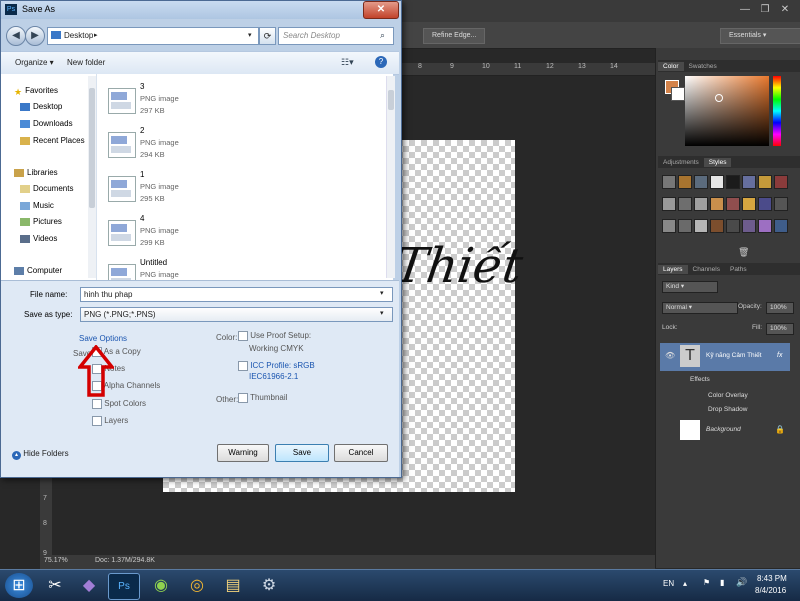 Image resolution: width=800 pixels, height=601 pixels. What do you see at coordinates (760, 36) in the screenshot?
I see `workspace-switcher: Essentials ▾` at bounding box center [760, 36].